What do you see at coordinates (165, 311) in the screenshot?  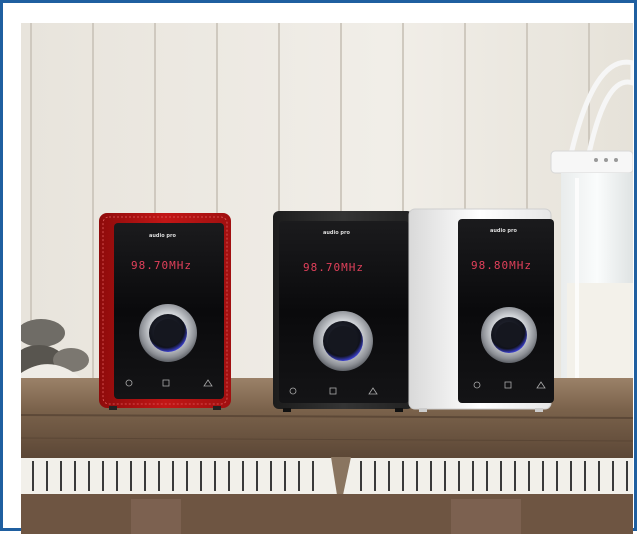 I see `speaker-red: audio pro 98.70MHz` at bounding box center [165, 311].